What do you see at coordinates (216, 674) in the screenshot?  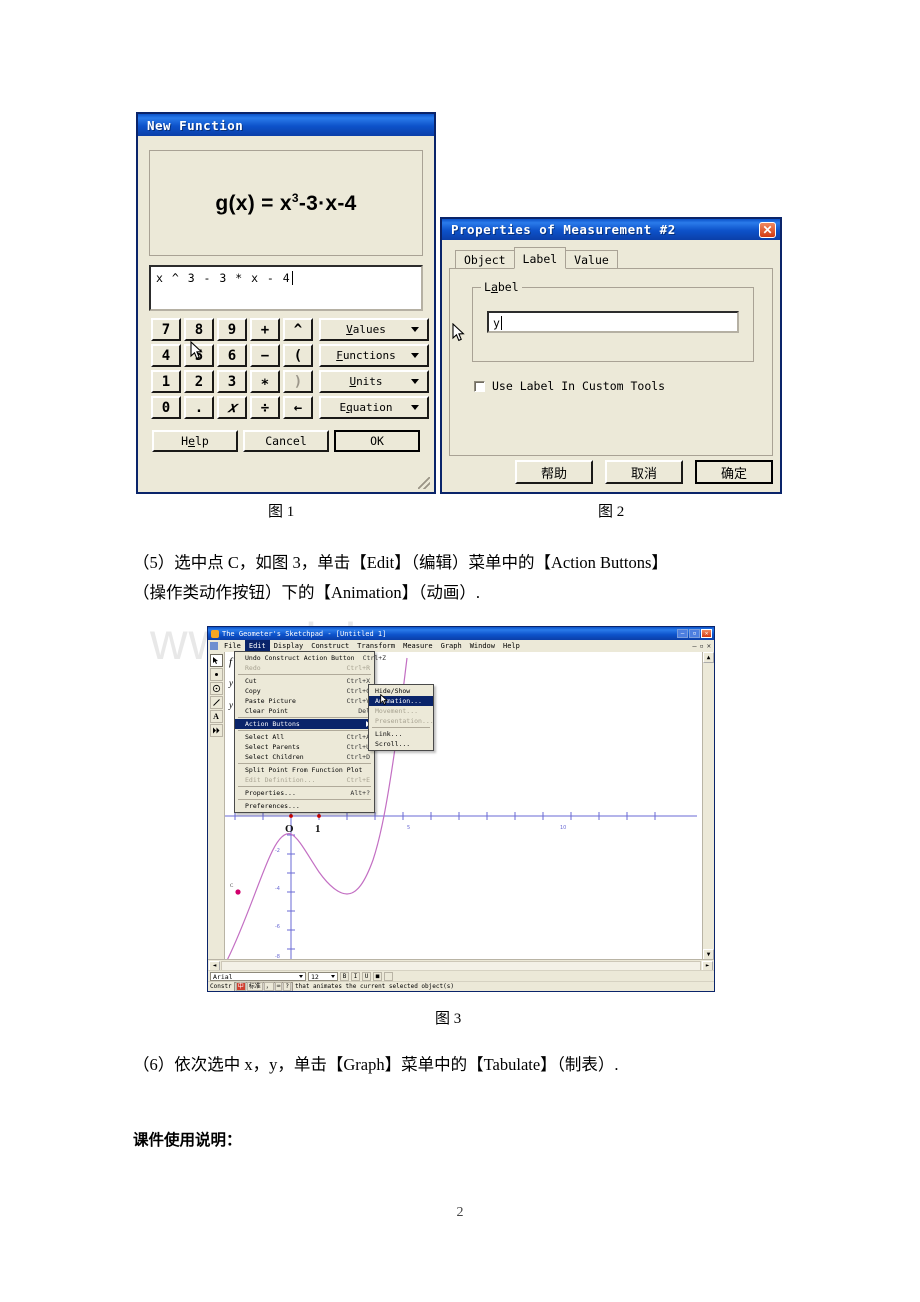 I see `point-tool-icon` at bounding box center [216, 674].